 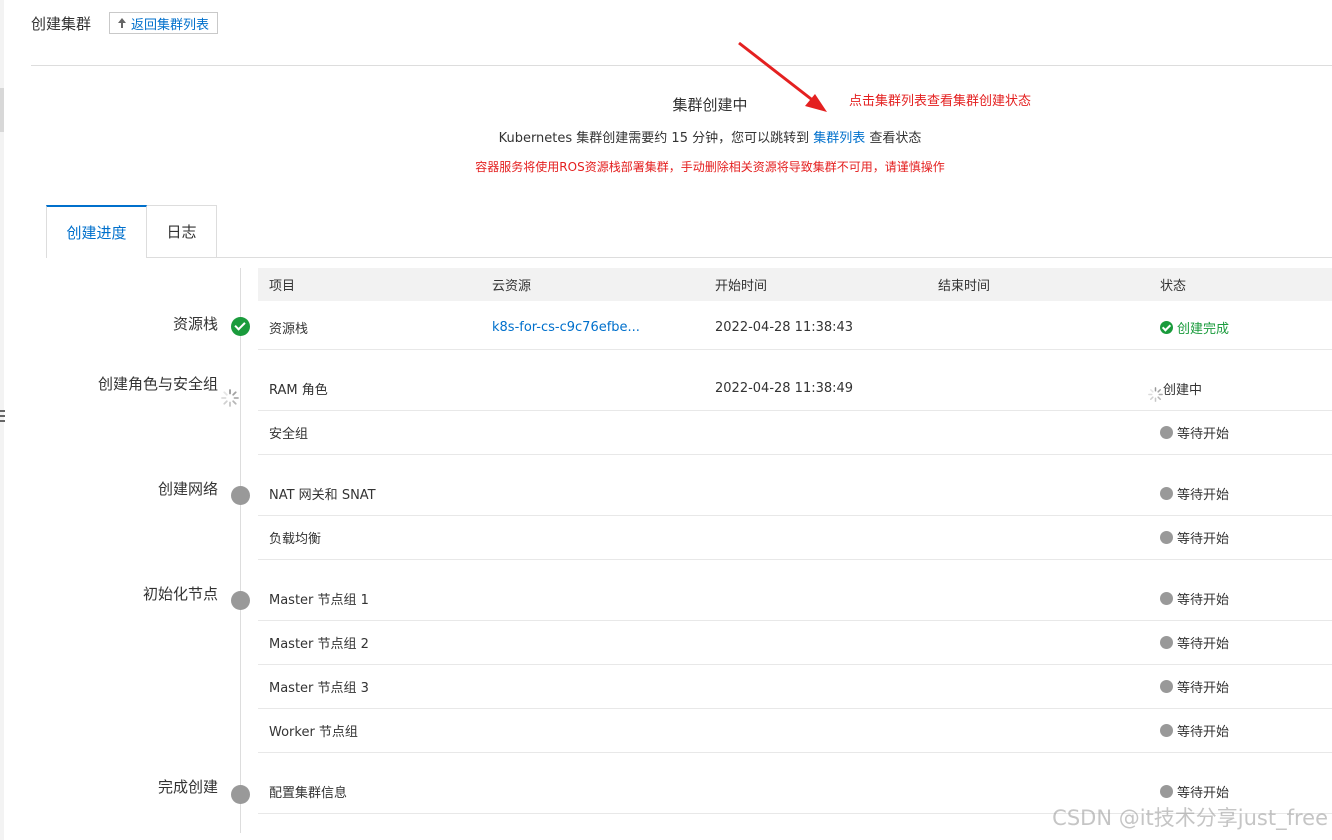 What do you see at coordinates (230, 398) in the screenshot?
I see `step-loading-spinner-icon` at bounding box center [230, 398].